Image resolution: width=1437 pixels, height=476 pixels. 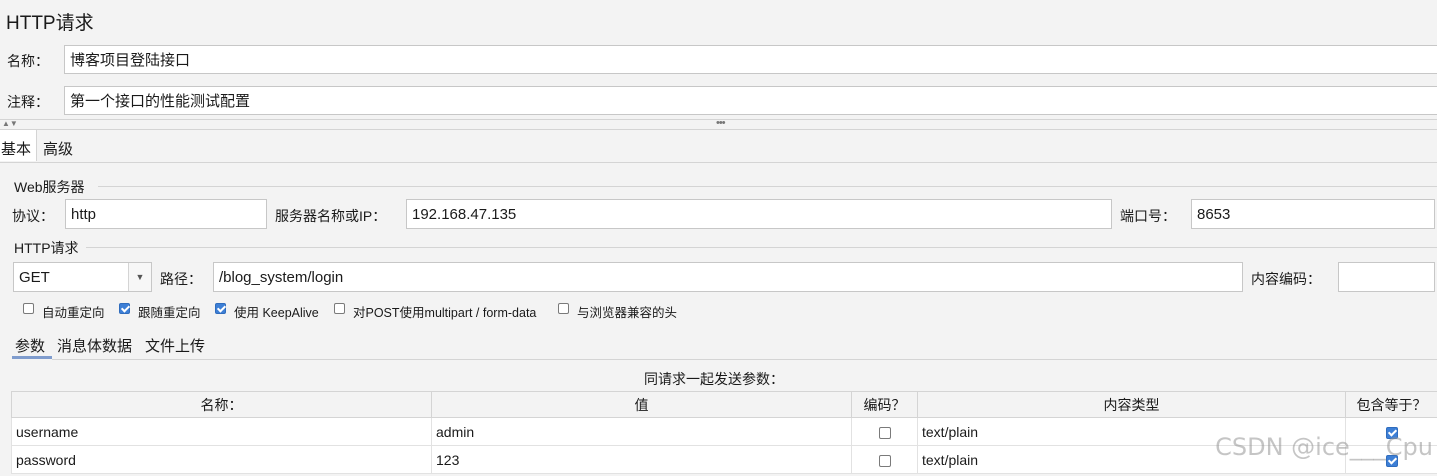 What do you see at coordinates (641, 431) in the screenshot?
I see `param-value-cell: admin` at bounding box center [641, 431].